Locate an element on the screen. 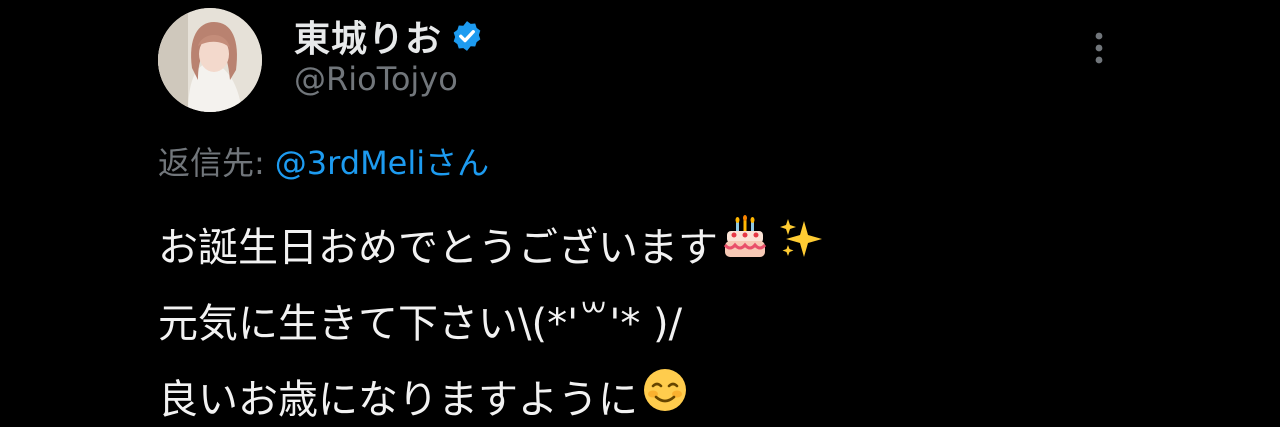 The width and height of the screenshot is (1280, 427). tweet-text-line-3-text: 良いお歳になりますように is located at coordinates (398, 400).